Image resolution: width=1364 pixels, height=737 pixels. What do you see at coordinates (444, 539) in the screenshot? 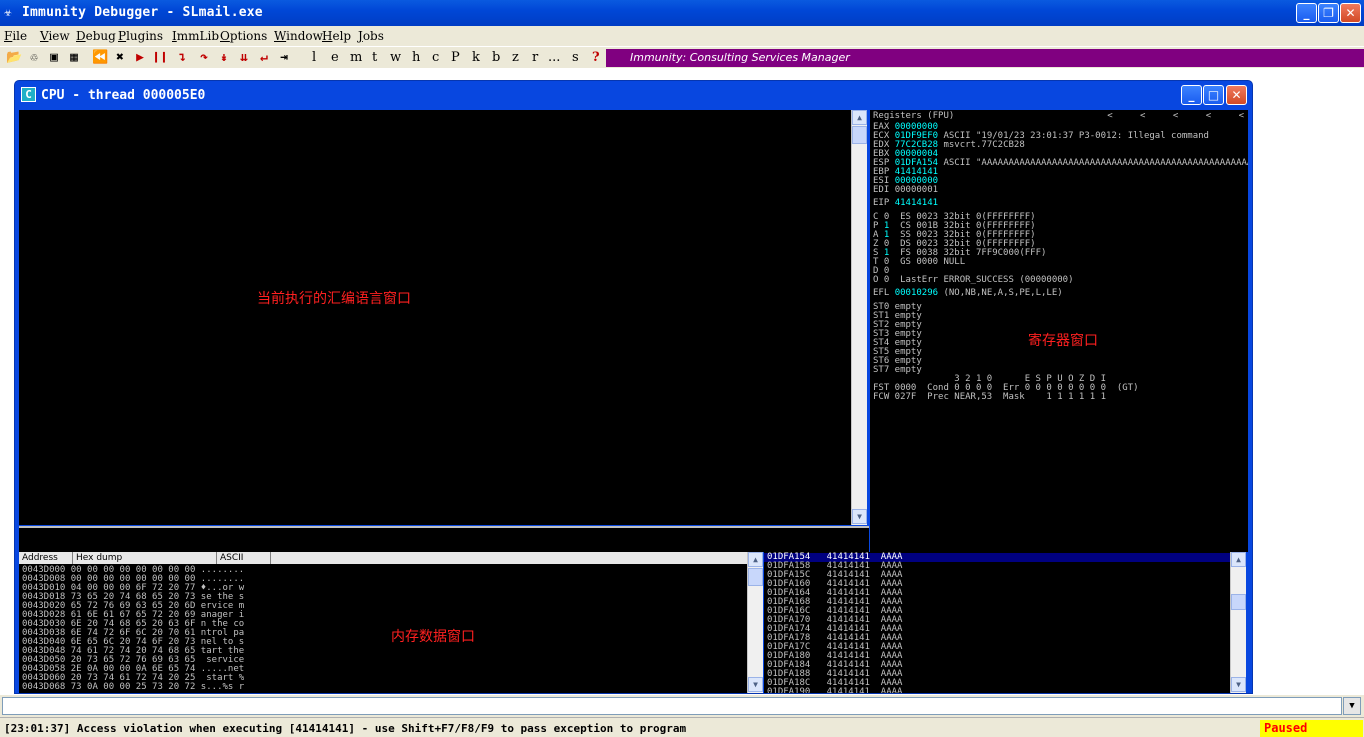
I see `info-pane` at bounding box center [444, 539].